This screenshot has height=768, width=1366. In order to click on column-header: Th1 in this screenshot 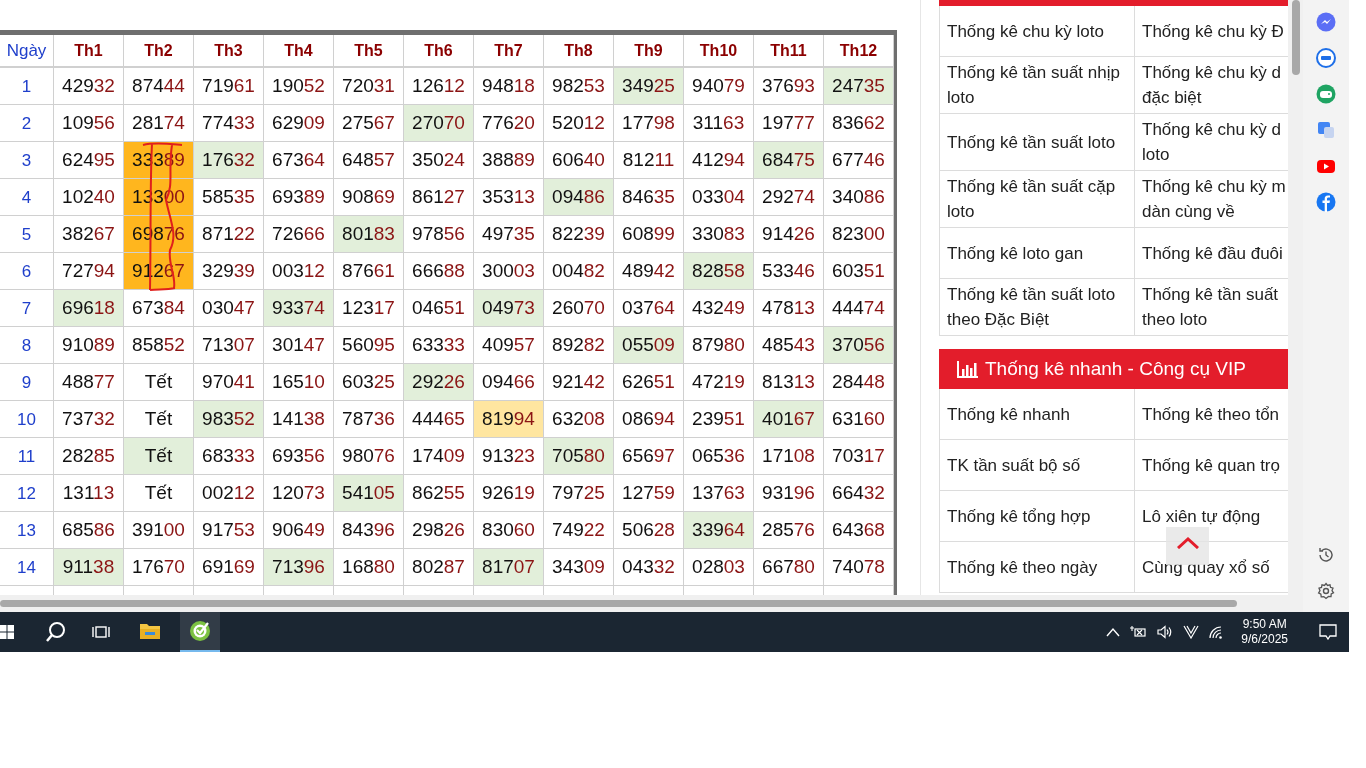, I will do `click(88, 50)`.